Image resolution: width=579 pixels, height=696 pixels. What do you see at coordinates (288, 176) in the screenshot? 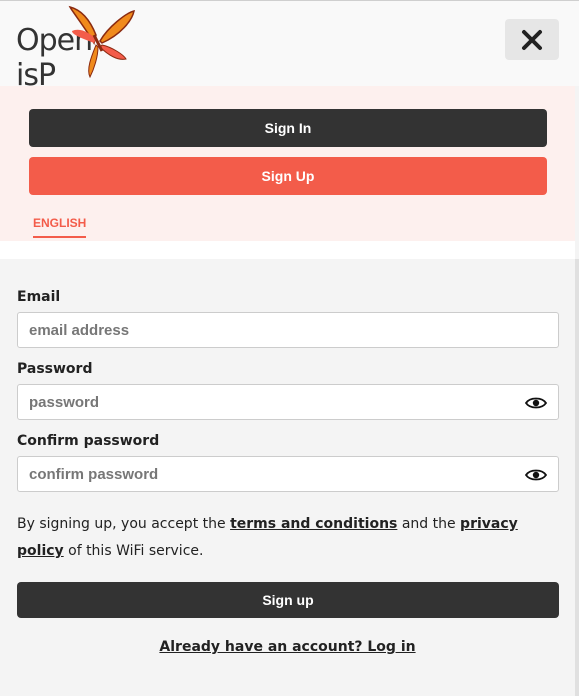
I see `sign-up-button: Sign Up` at bounding box center [288, 176].